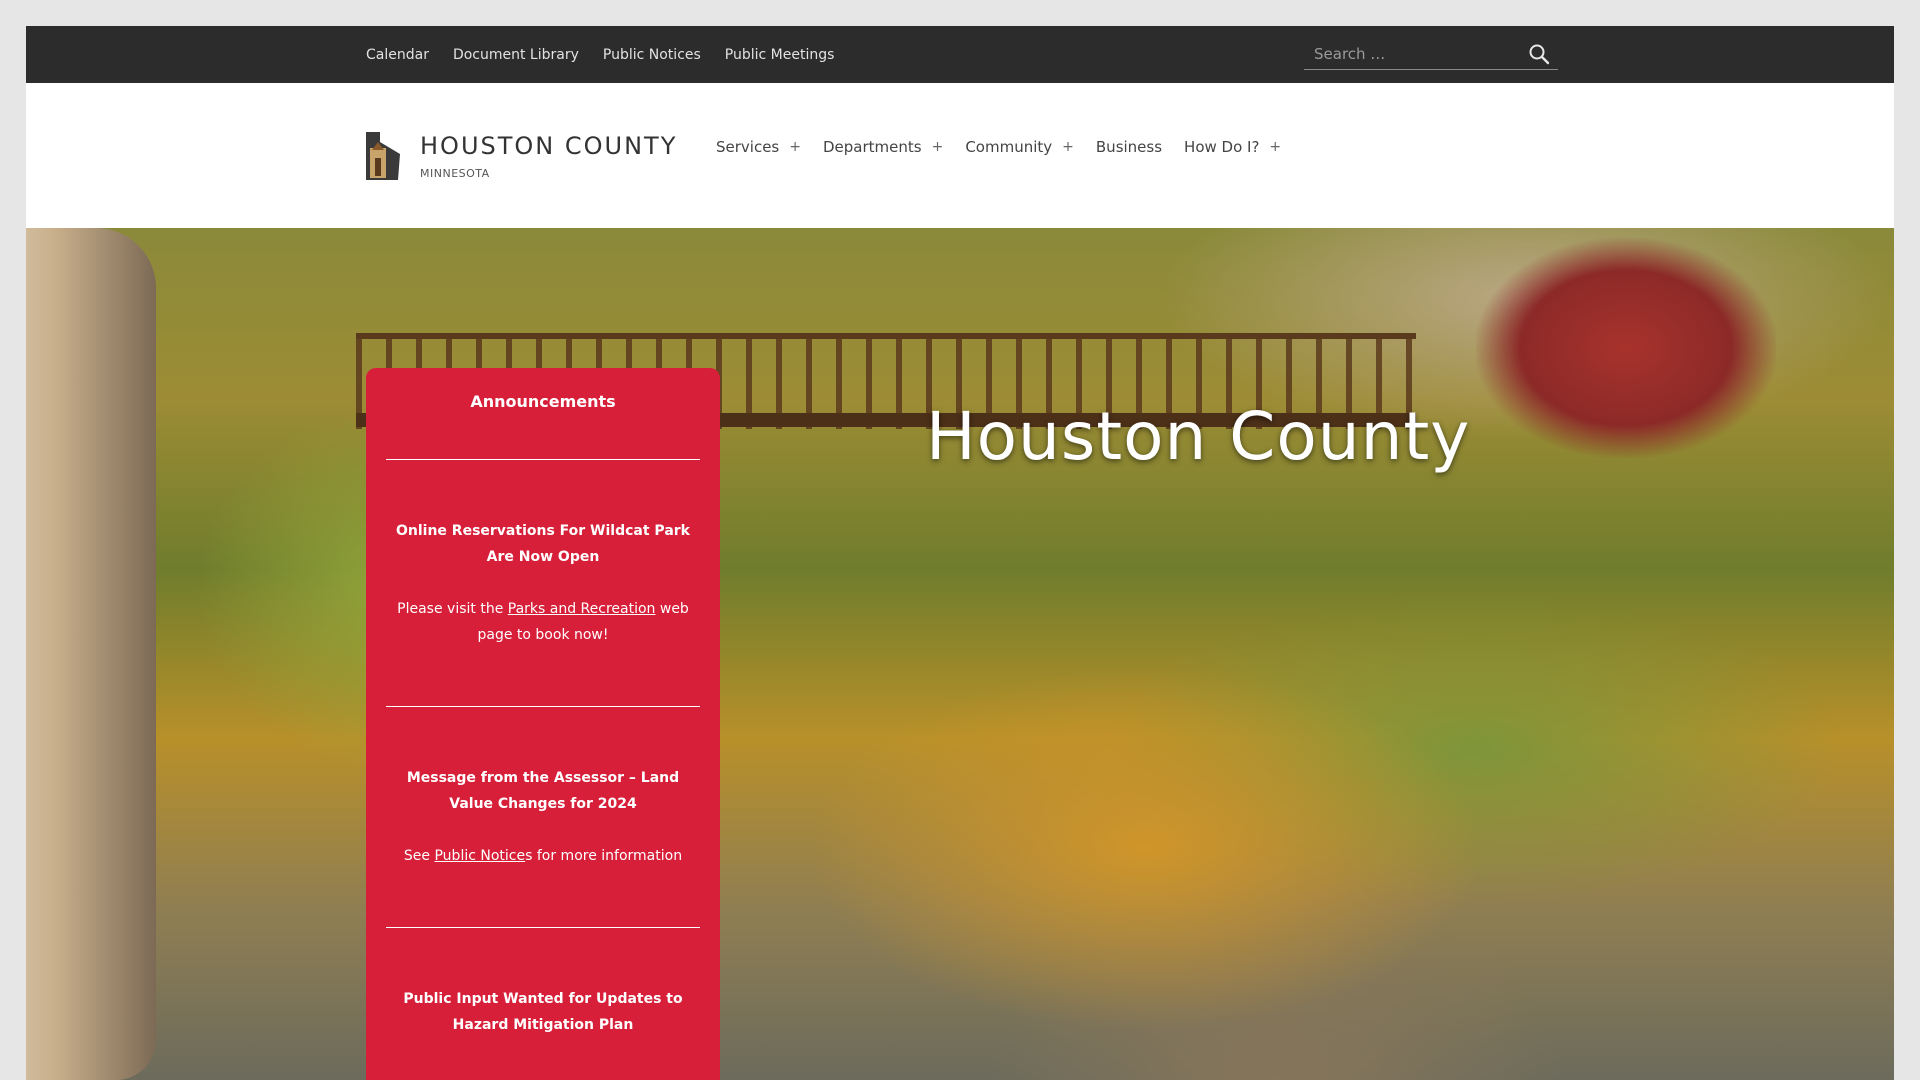 The image size is (1920, 1080). I want to click on nav-services: Services +, so click(758, 147).